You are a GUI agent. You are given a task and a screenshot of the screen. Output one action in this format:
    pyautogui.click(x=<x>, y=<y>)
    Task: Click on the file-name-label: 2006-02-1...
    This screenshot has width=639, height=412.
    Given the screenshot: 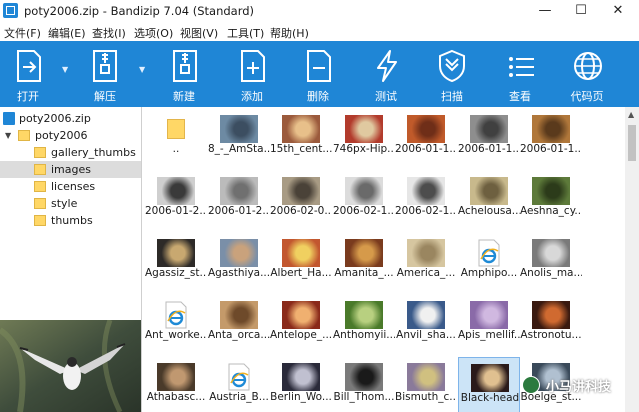 What is the action you would take?
    pyautogui.click(x=426, y=211)
    